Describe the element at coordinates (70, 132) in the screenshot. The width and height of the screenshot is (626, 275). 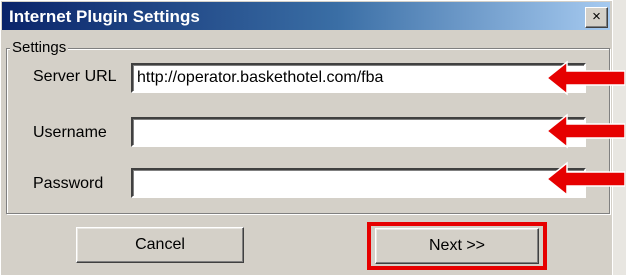
I see `username-label: Username` at that location.